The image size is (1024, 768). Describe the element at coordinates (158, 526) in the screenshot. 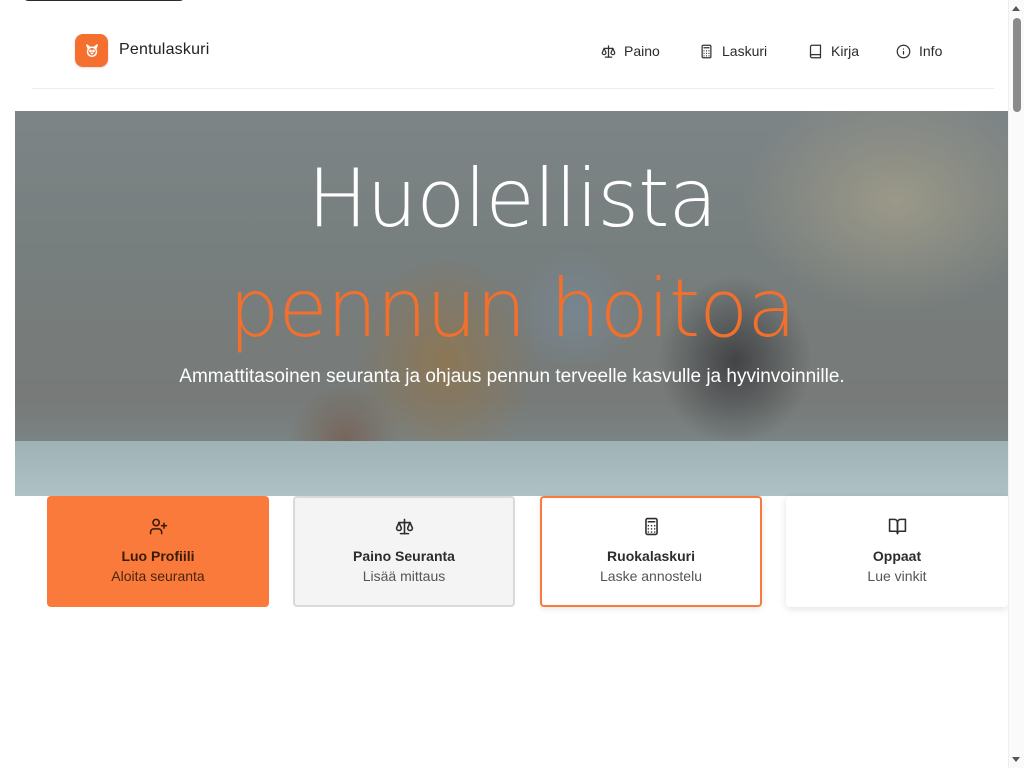

I see `user-plus-icon` at that location.